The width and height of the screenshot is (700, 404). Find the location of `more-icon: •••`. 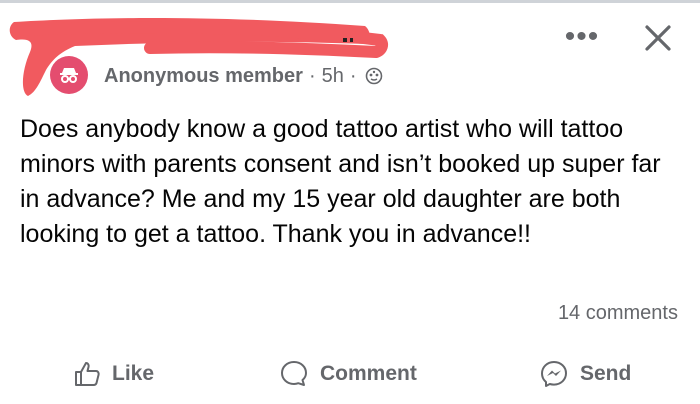

more-icon: ••• is located at coordinates (582, 36).